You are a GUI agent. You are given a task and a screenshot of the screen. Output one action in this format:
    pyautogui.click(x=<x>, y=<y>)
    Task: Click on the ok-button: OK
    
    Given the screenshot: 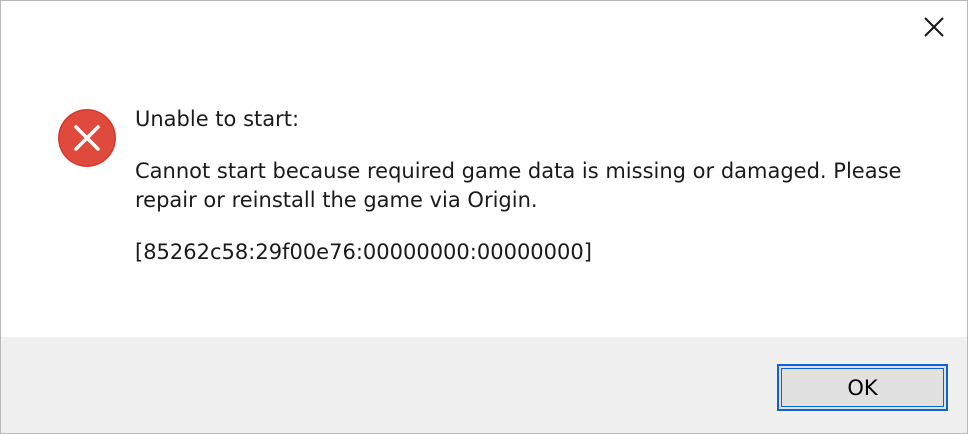 What is the action you would take?
    pyautogui.click(x=862, y=387)
    